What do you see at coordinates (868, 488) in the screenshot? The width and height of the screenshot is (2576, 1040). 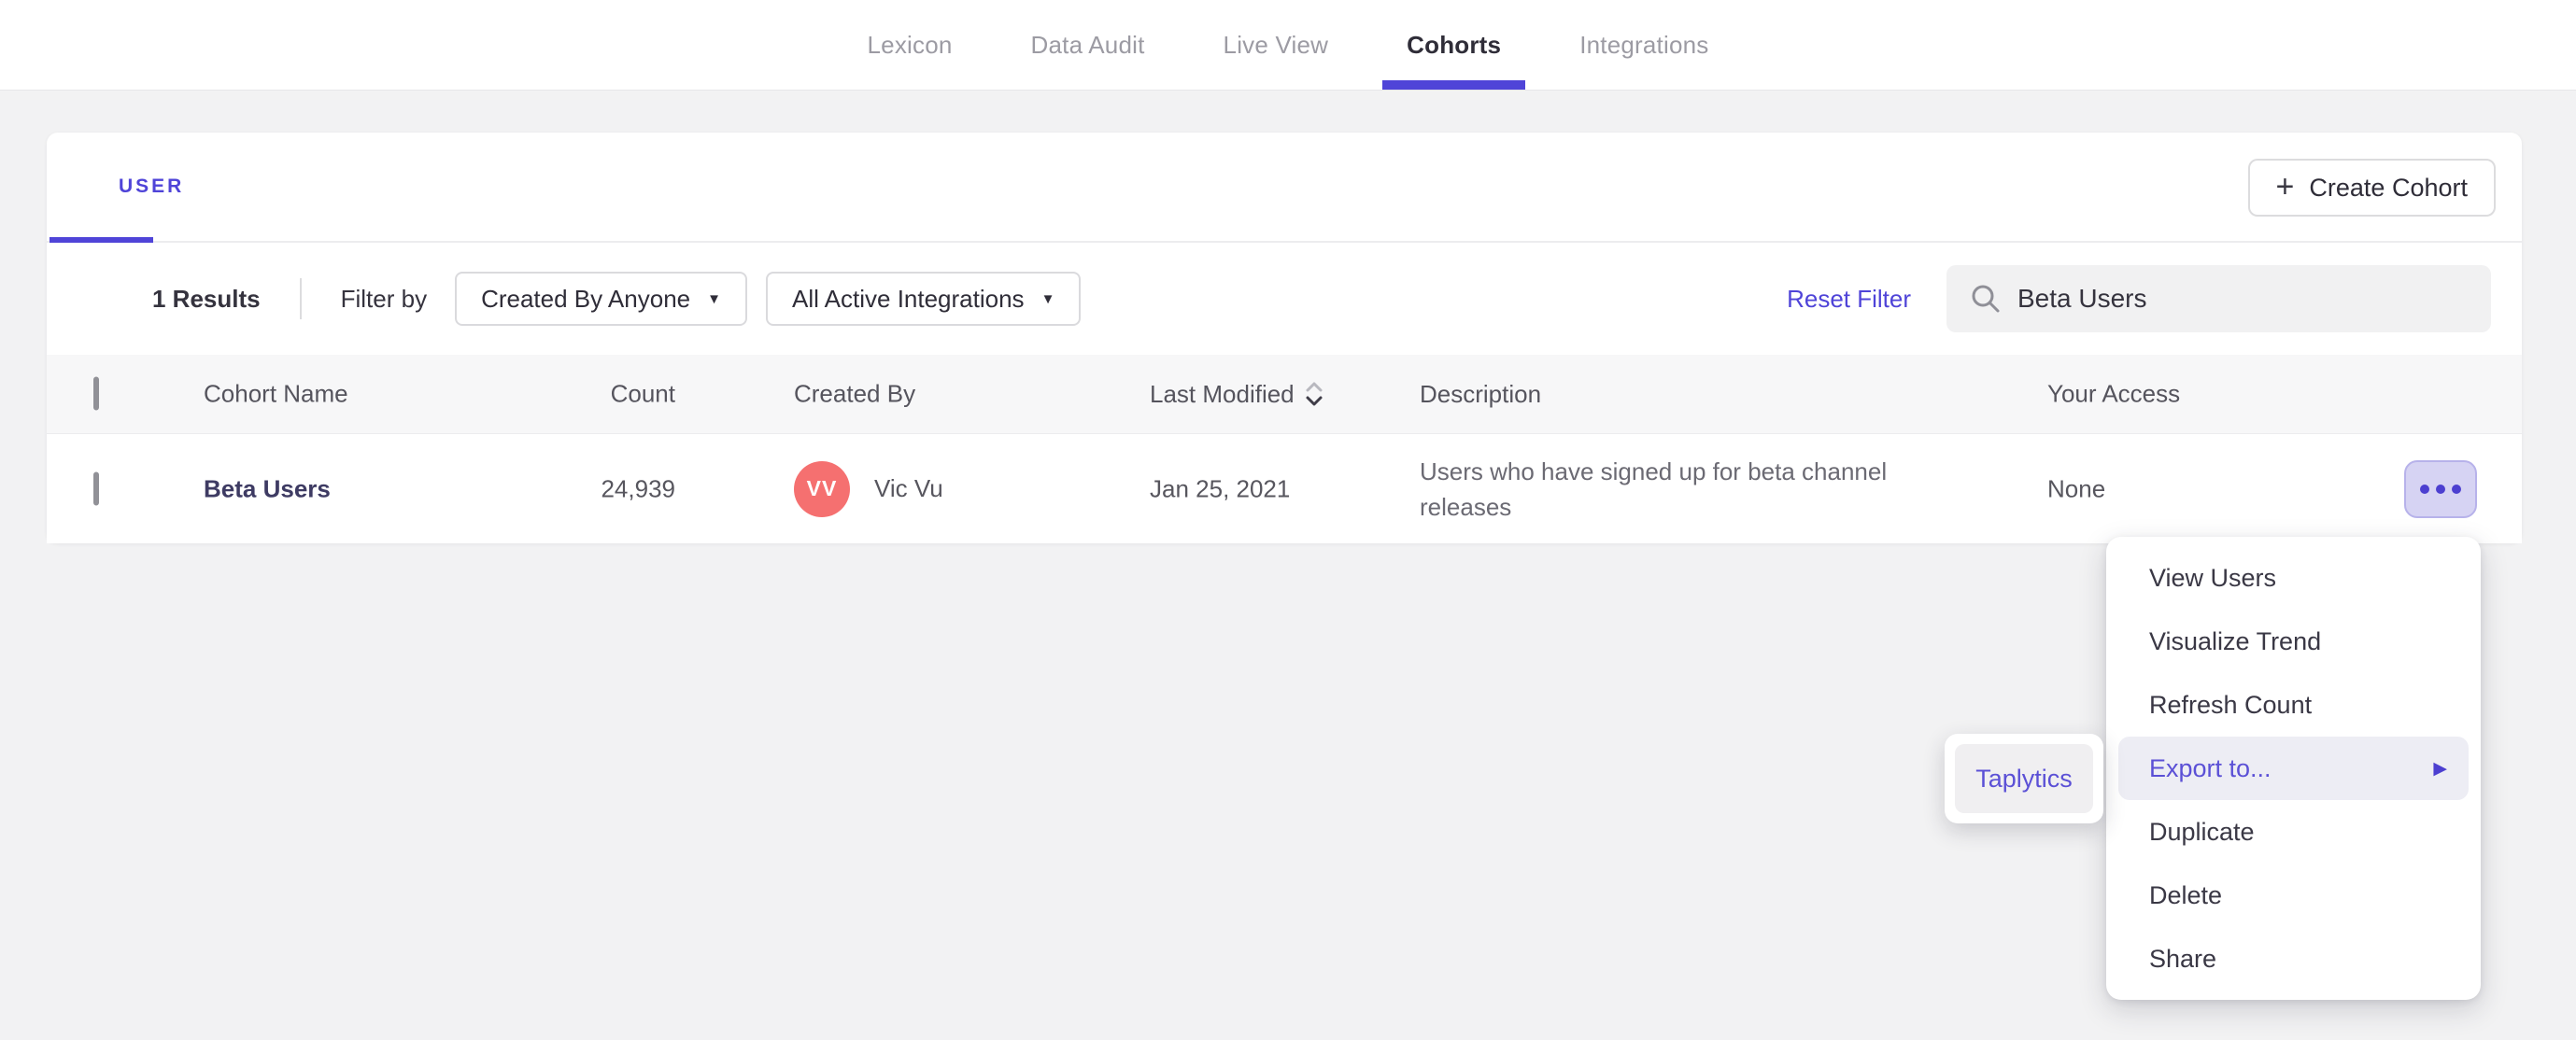 I see `created-by-cell: VV Vic Vu` at bounding box center [868, 488].